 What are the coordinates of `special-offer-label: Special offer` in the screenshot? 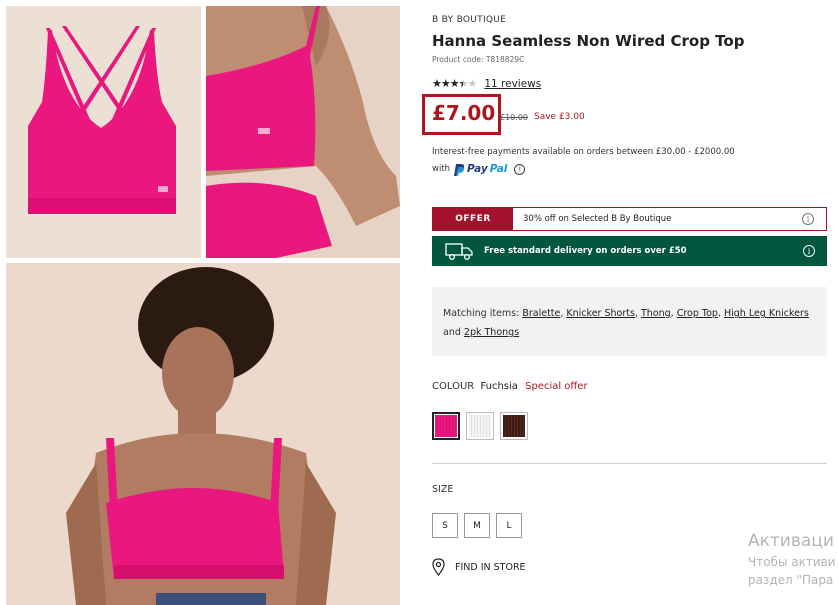 It's located at (556, 386).